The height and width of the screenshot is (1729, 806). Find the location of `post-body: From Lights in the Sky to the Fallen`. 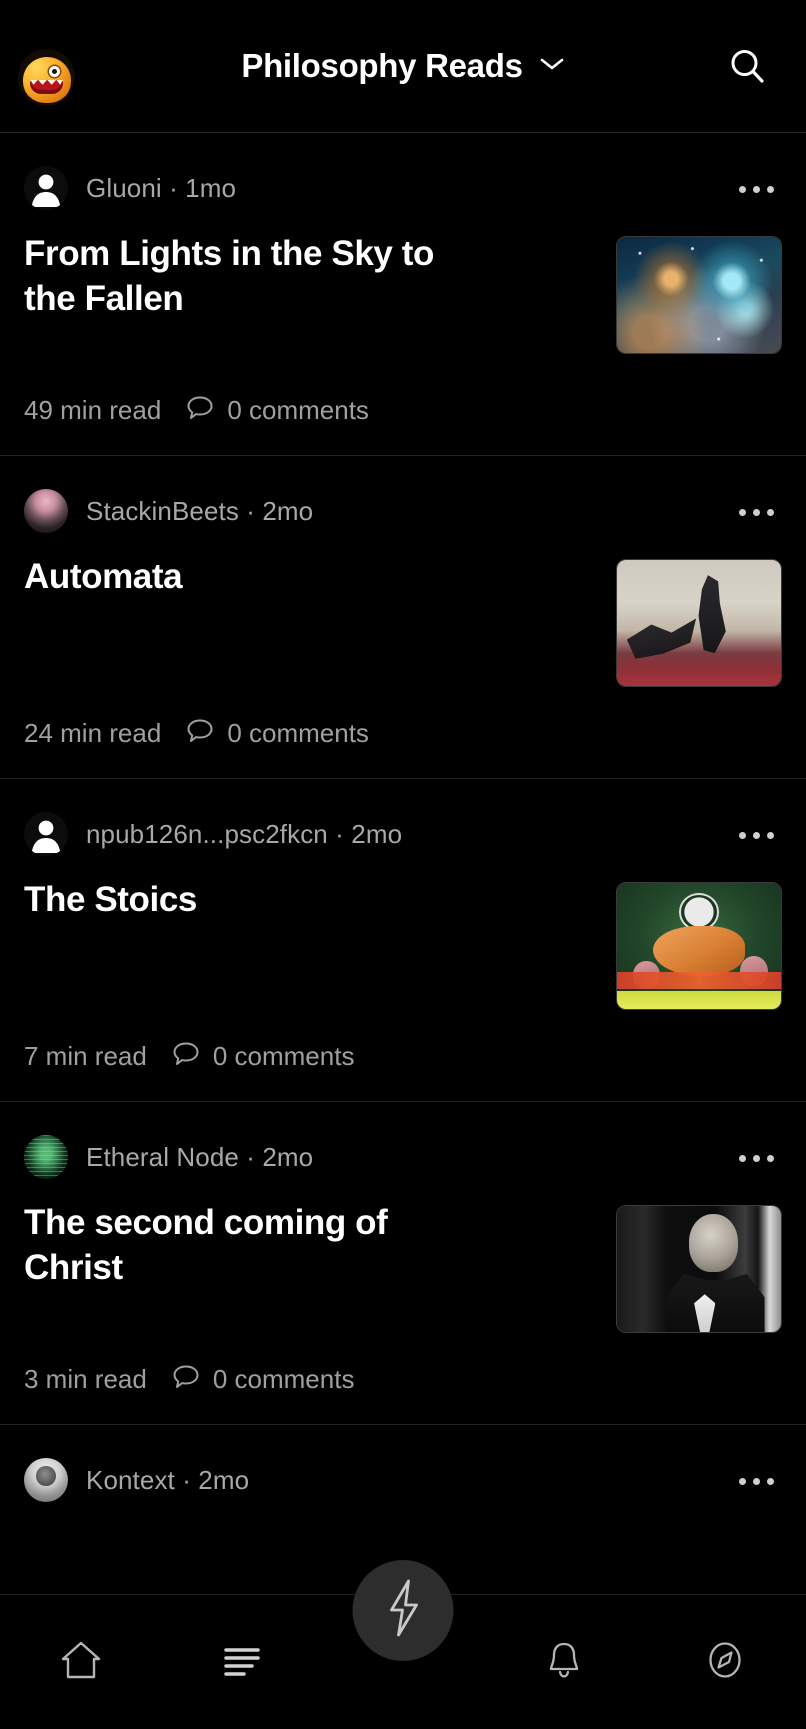

post-body: From Lights in the Sky to the Fallen is located at coordinates (403, 300).